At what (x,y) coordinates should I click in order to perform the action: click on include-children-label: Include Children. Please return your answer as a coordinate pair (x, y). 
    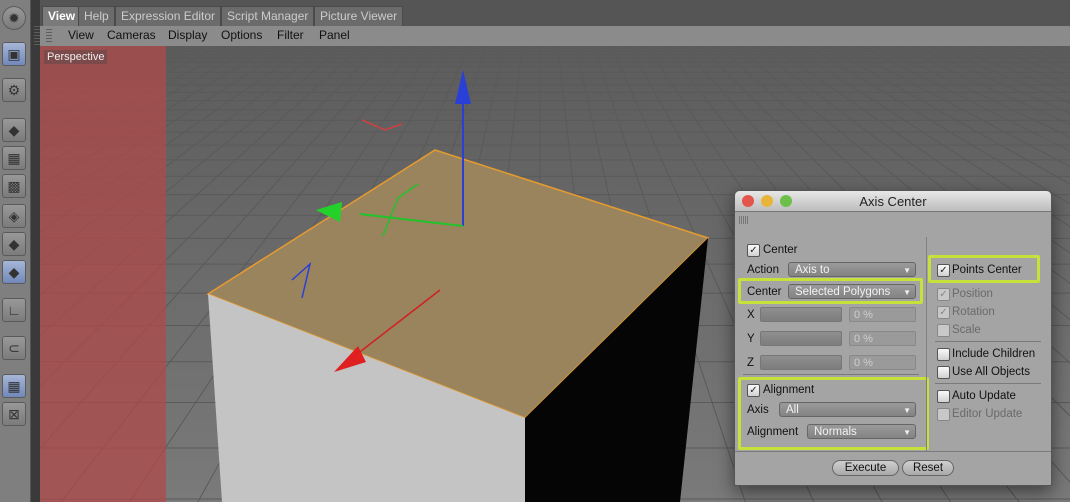
    Looking at the image, I should click on (994, 354).